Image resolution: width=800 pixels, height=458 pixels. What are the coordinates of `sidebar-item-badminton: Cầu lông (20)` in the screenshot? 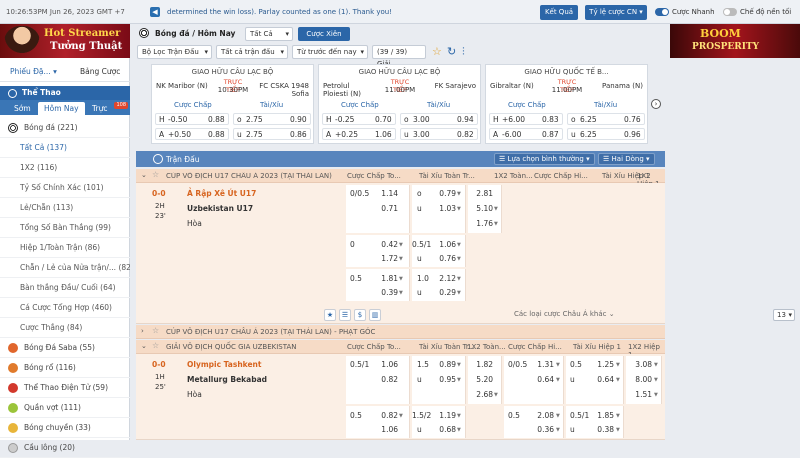 It's located at (65, 448).